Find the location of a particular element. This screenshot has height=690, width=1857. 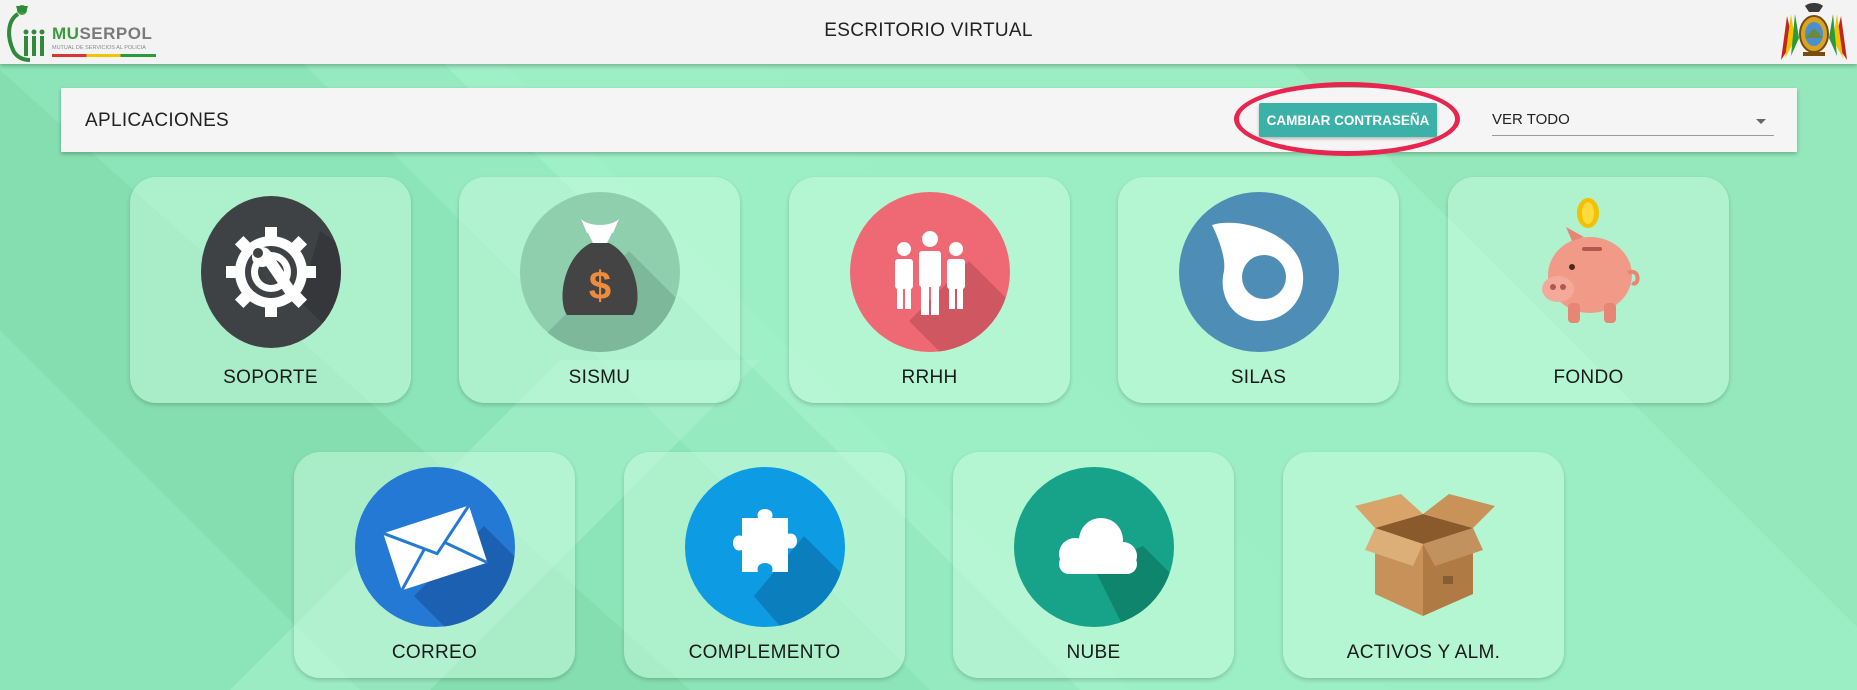

people-group-icon is located at coordinates (930, 272).